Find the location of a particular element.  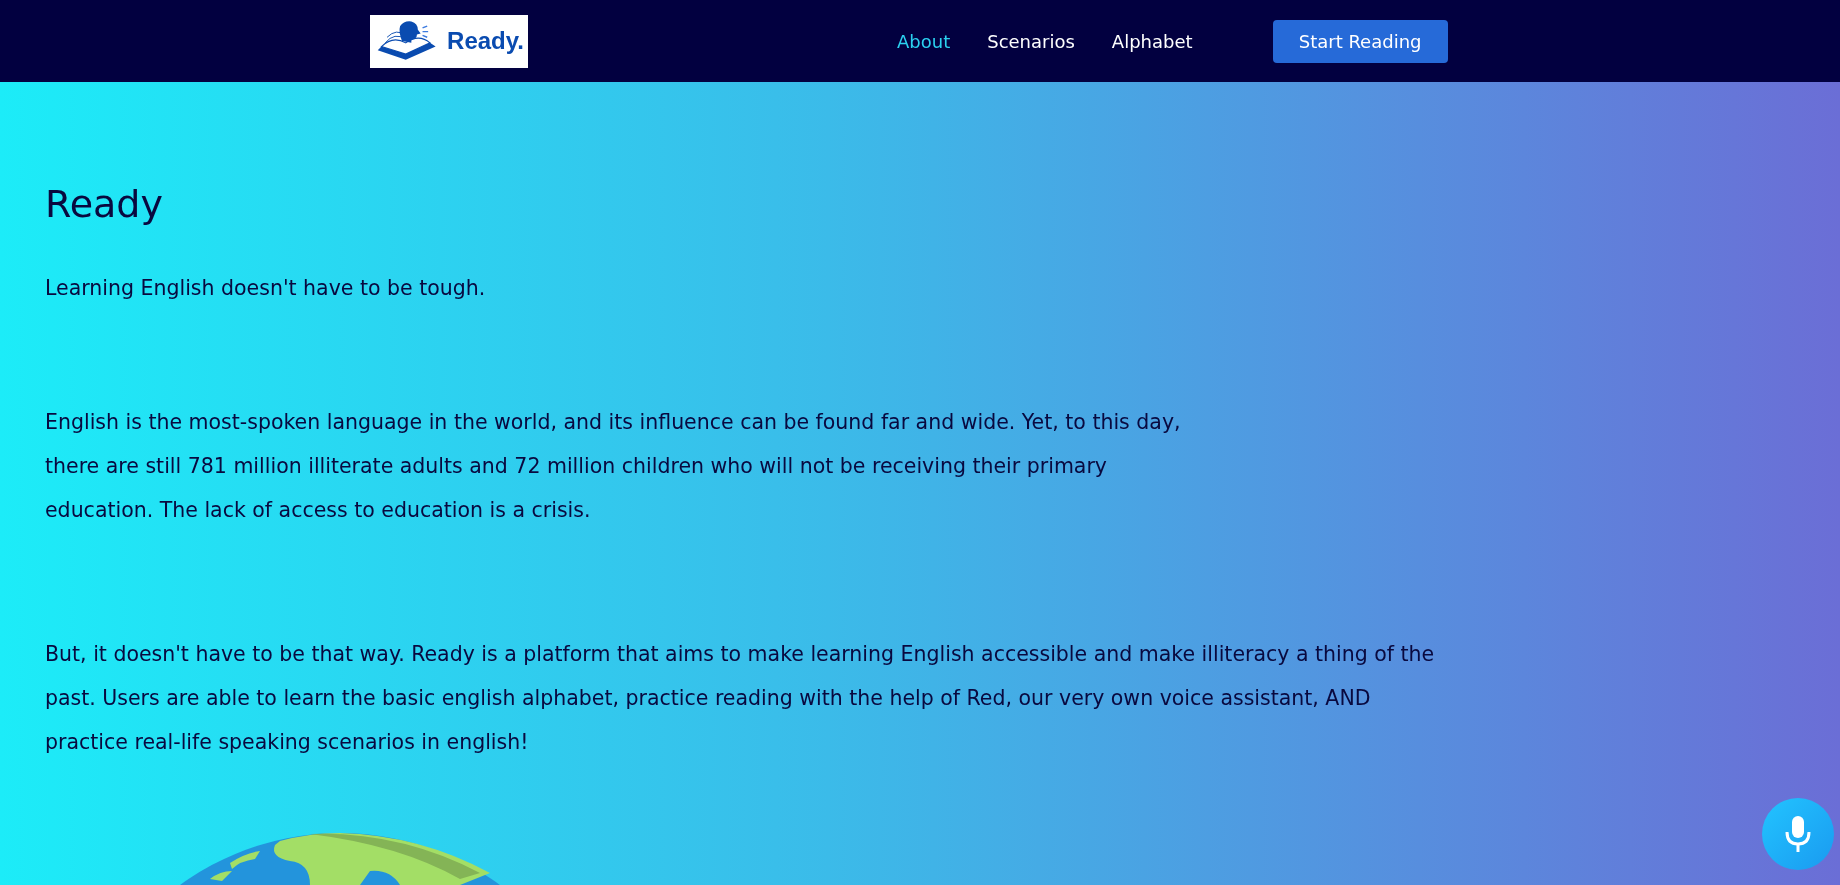

microphone-icon is located at coordinates (1798, 834).